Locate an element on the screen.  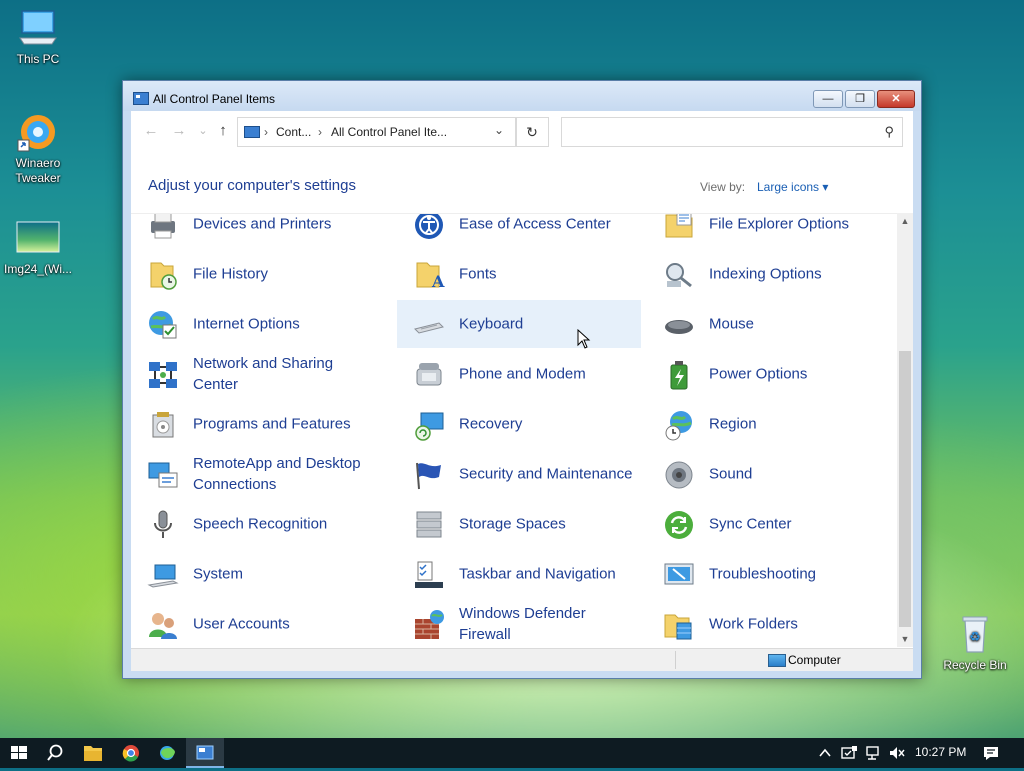
item-troubleshooting: Troubleshooting is located at coordinates (769, 574).